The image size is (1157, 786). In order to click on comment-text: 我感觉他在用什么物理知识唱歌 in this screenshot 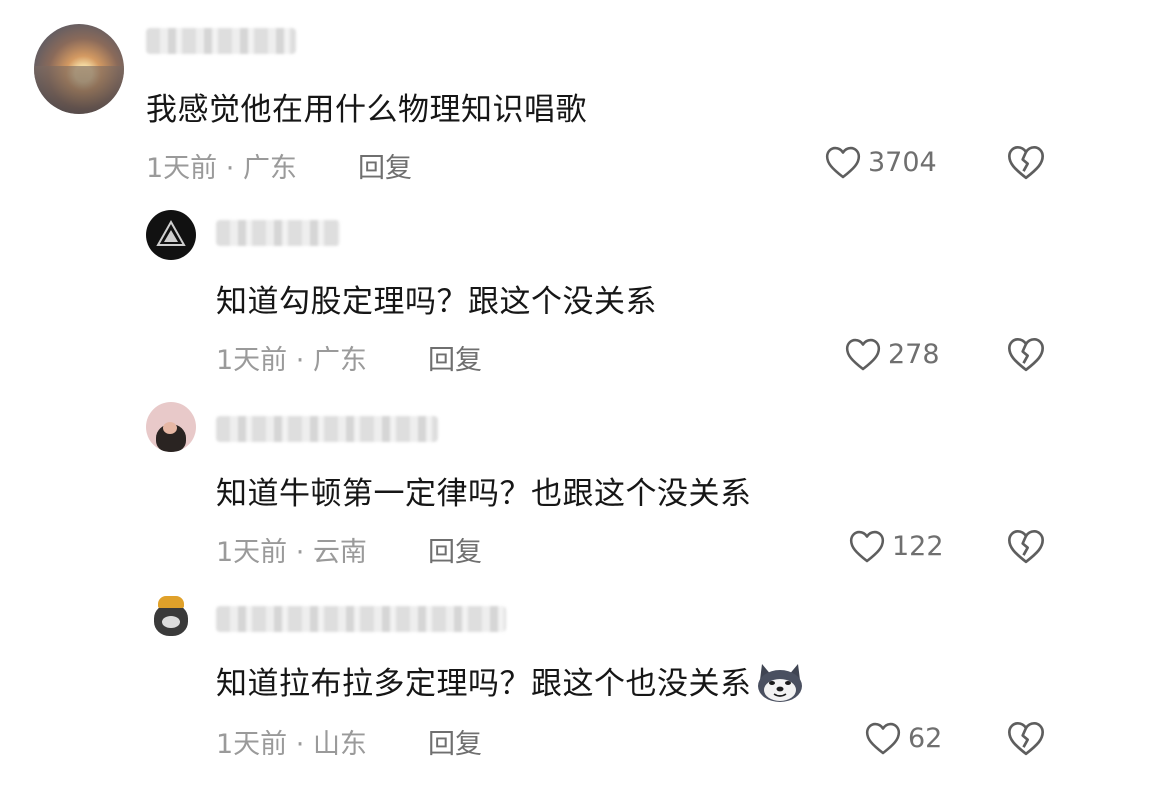, I will do `click(366, 110)`.